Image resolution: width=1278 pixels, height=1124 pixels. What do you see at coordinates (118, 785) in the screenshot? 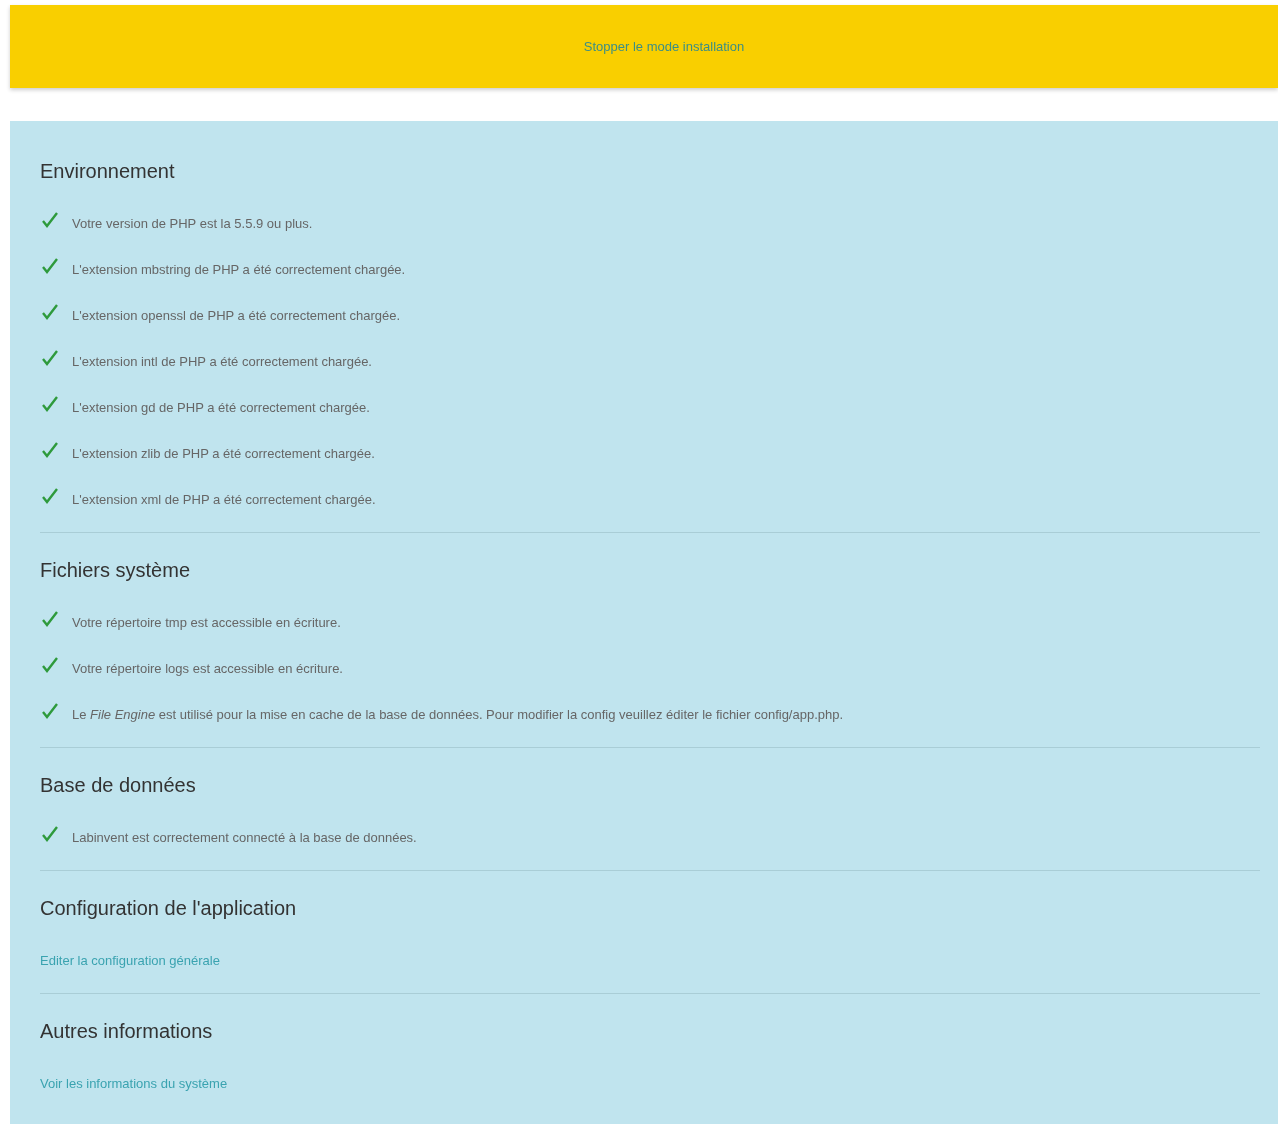
I see `section-heading: Base de données` at bounding box center [118, 785].